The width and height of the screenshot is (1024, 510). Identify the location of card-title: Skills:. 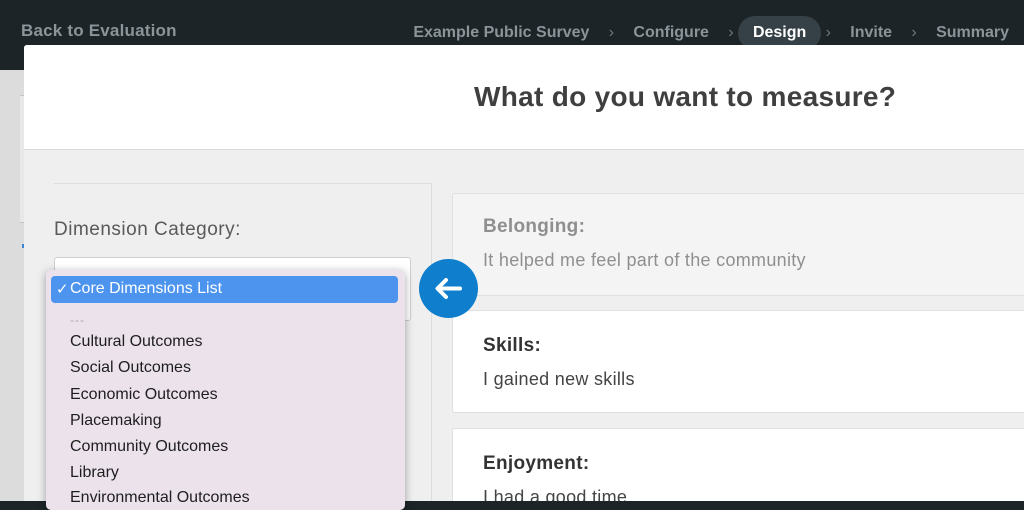
(512, 345).